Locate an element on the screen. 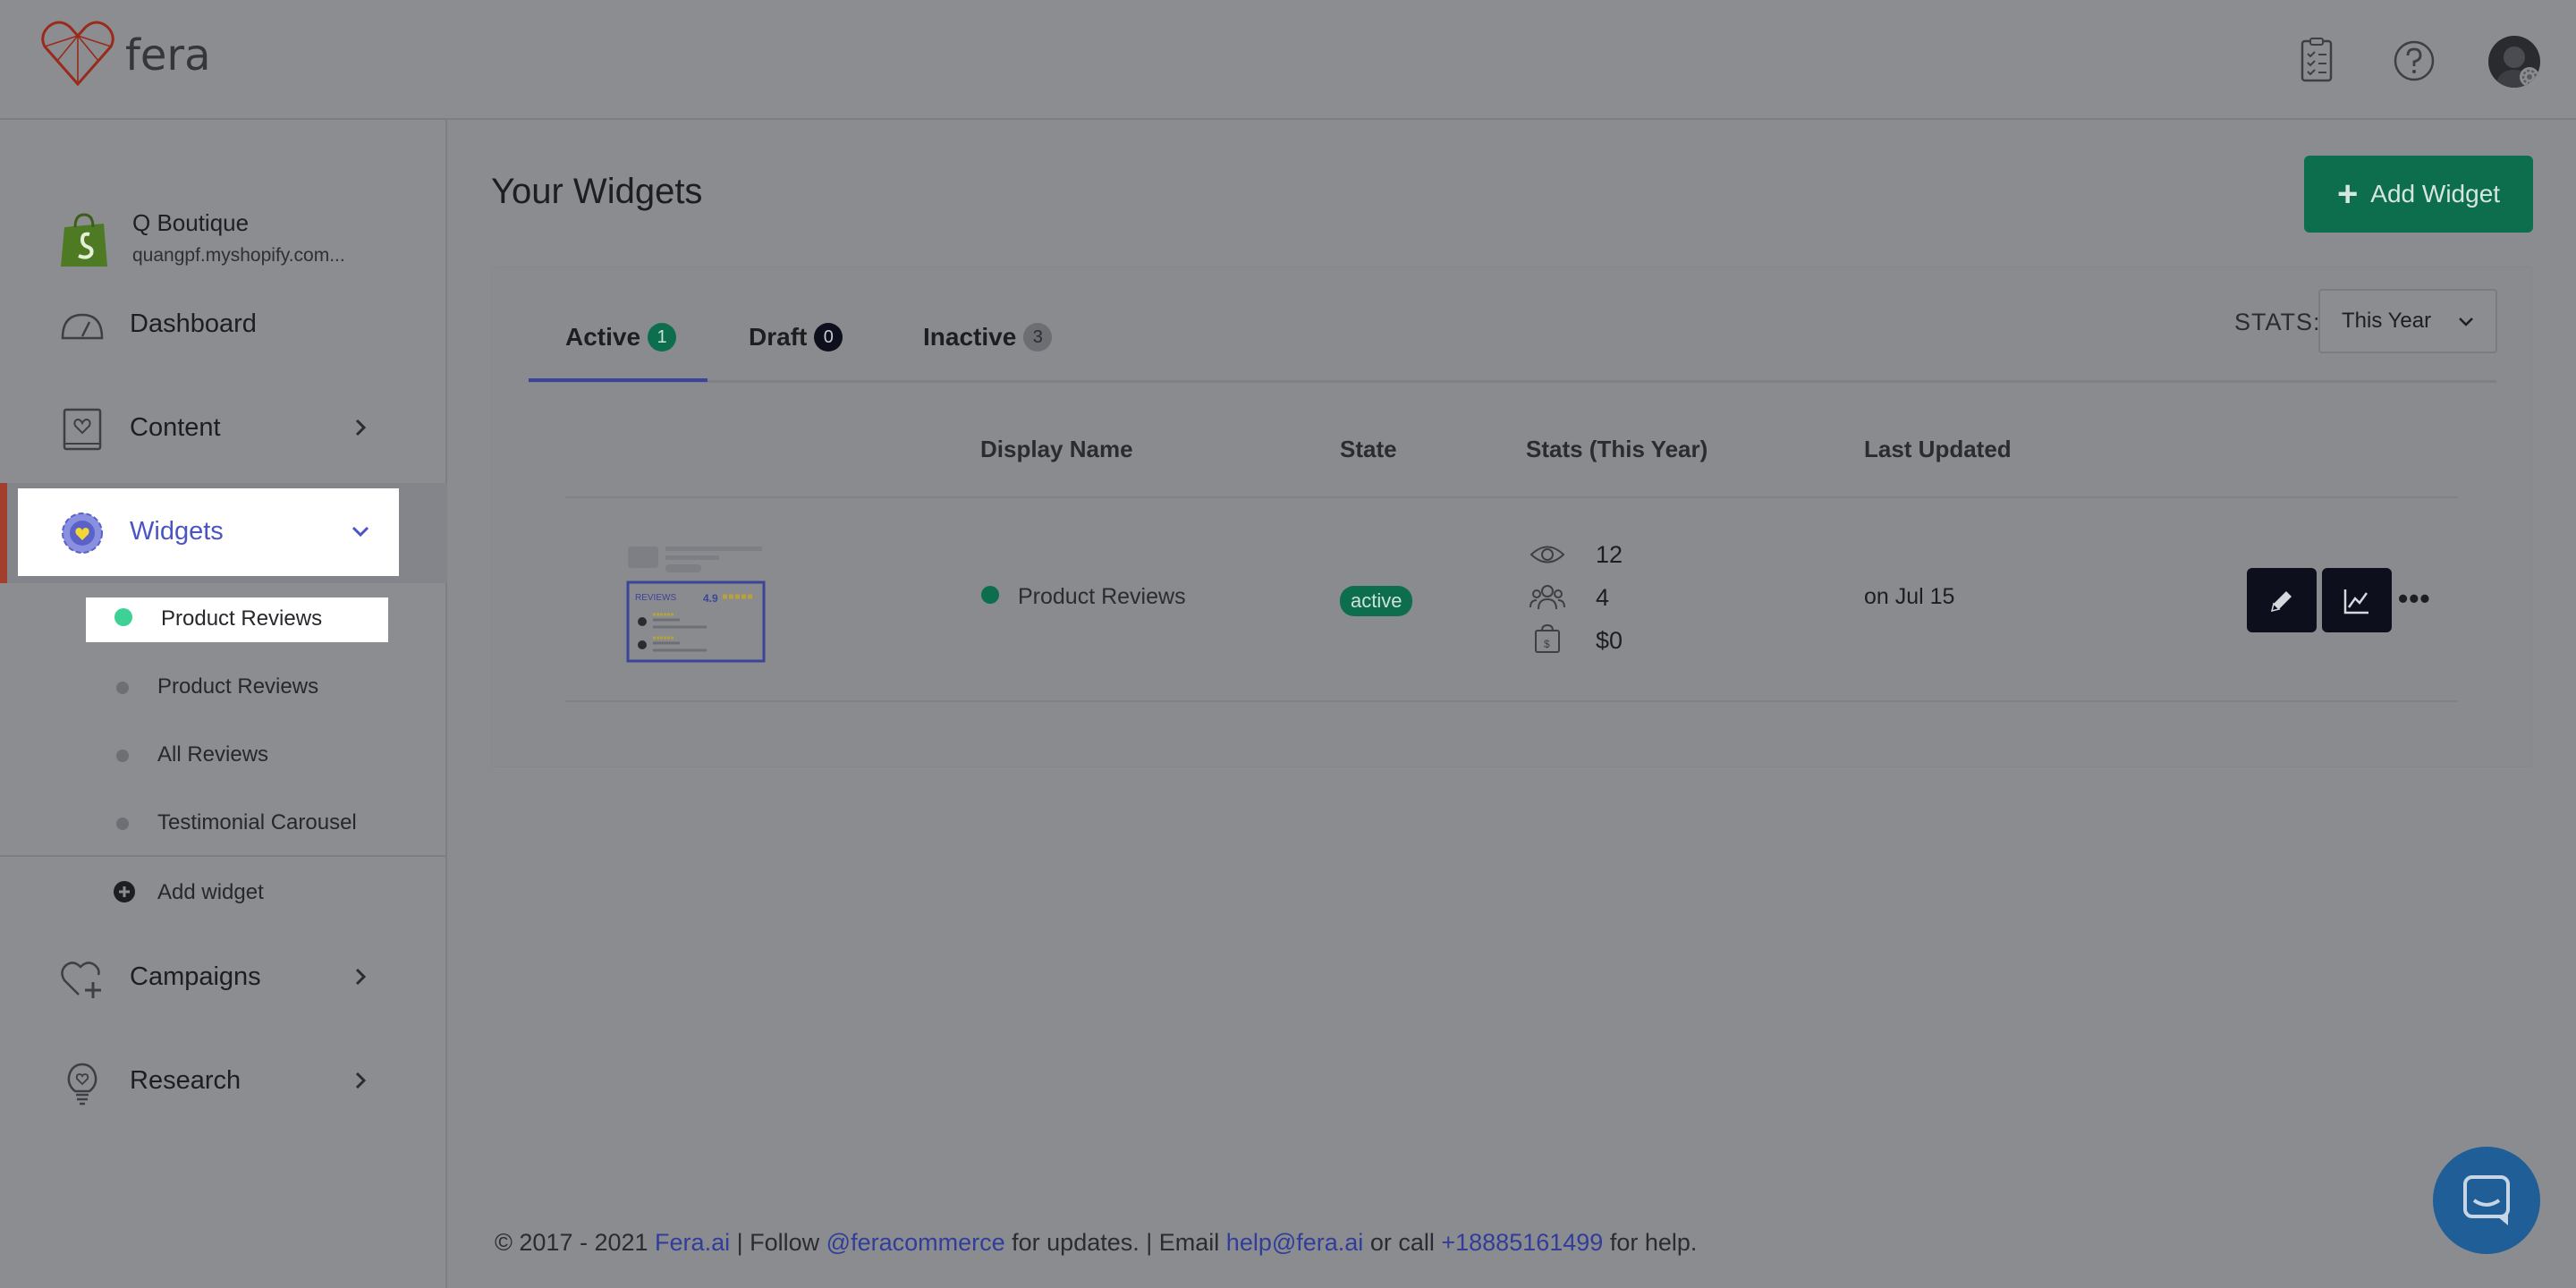  footer-call-text: or call is located at coordinates (1402, 1242).